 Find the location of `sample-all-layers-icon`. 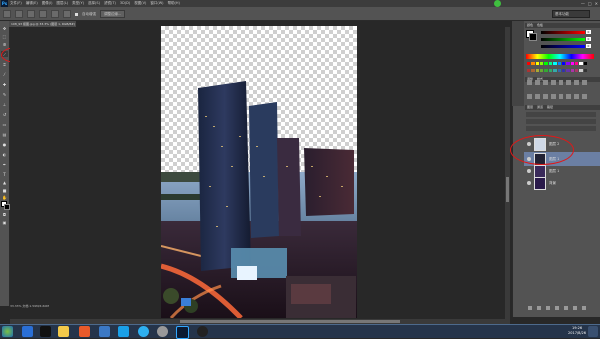

sample-all-layers-icon is located at coordinates (67, 14).